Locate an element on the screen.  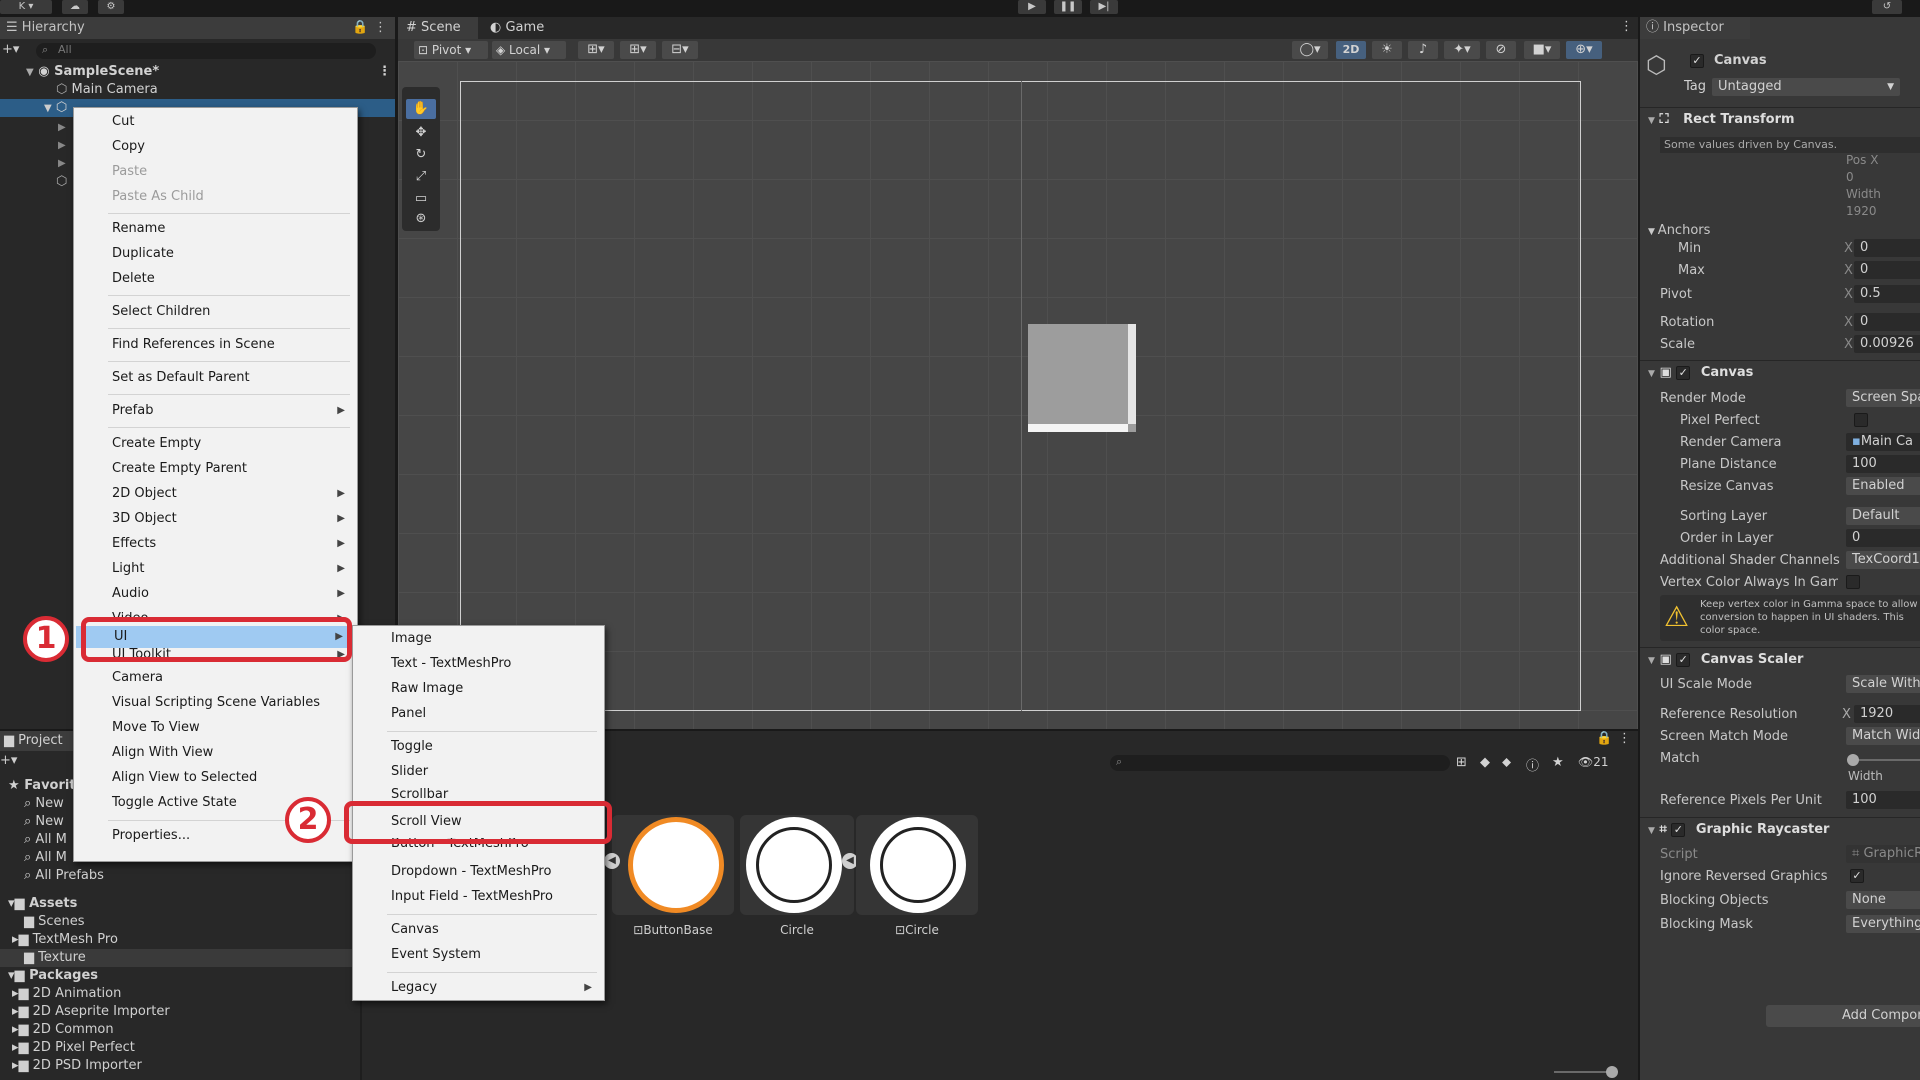
match-slider-thumb is located at coordinates (1853, 760).